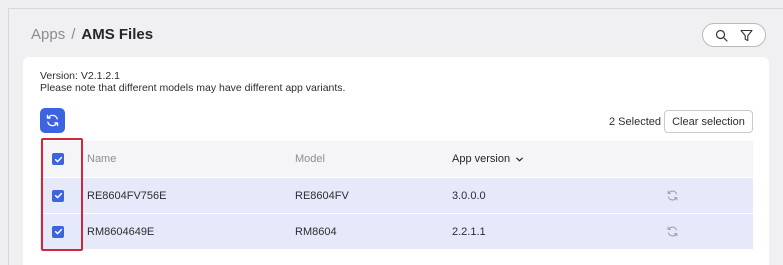  I want to click on chevron-down-icon, so click(519, 159).